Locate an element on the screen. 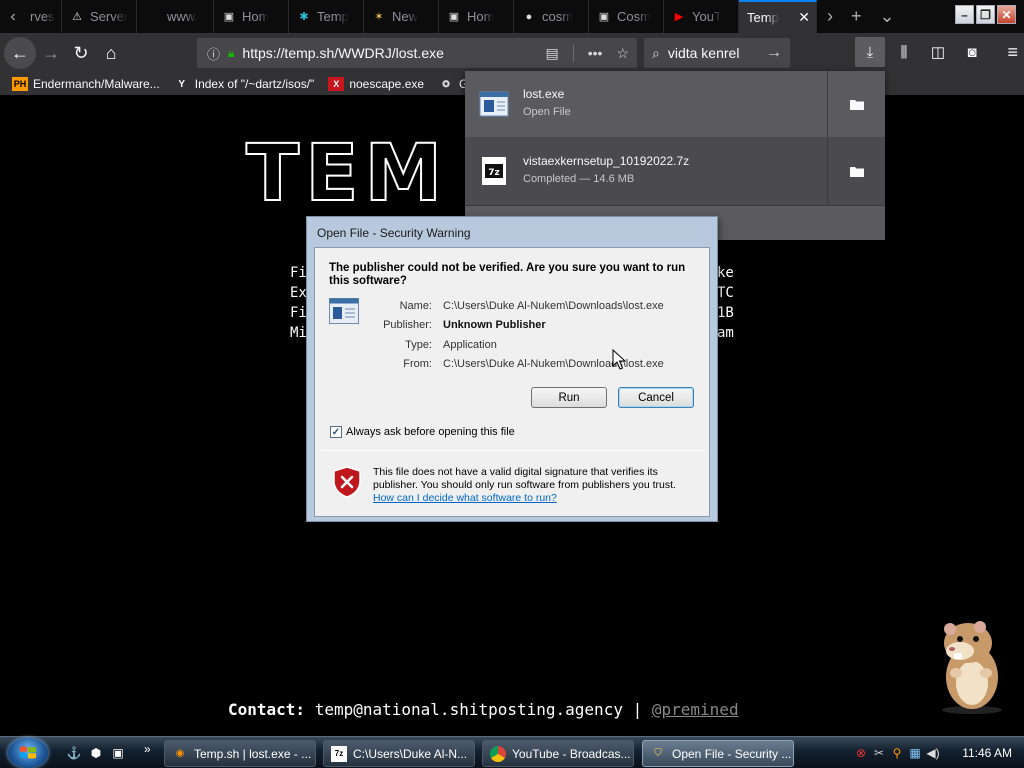 The width and height of the screenshot is (1024, 768). spider-icon: ✶ is located at coordinates (379, 17).